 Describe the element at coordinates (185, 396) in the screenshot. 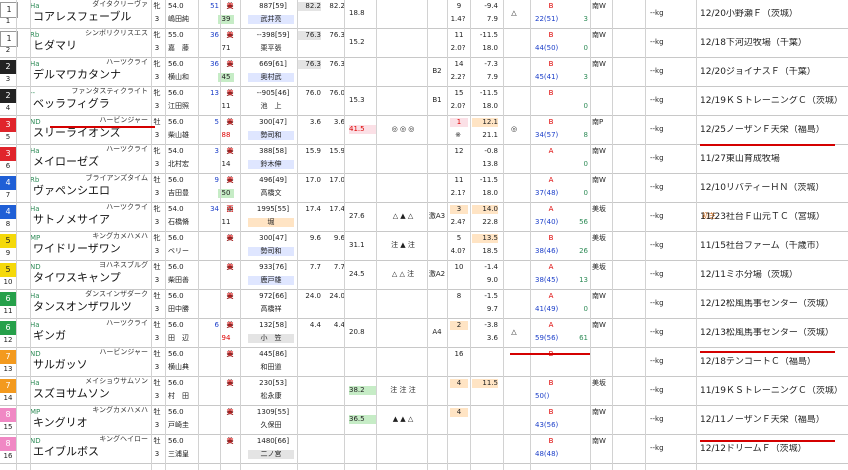

I see `jockey-name: 村 田` at that location.